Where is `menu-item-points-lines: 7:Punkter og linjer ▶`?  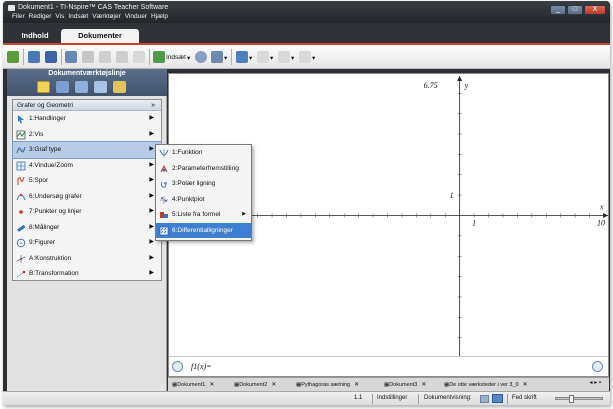 menu-item-points-lines: 7:Punkter og linjer ▶ is located at coordinates (87, 212).